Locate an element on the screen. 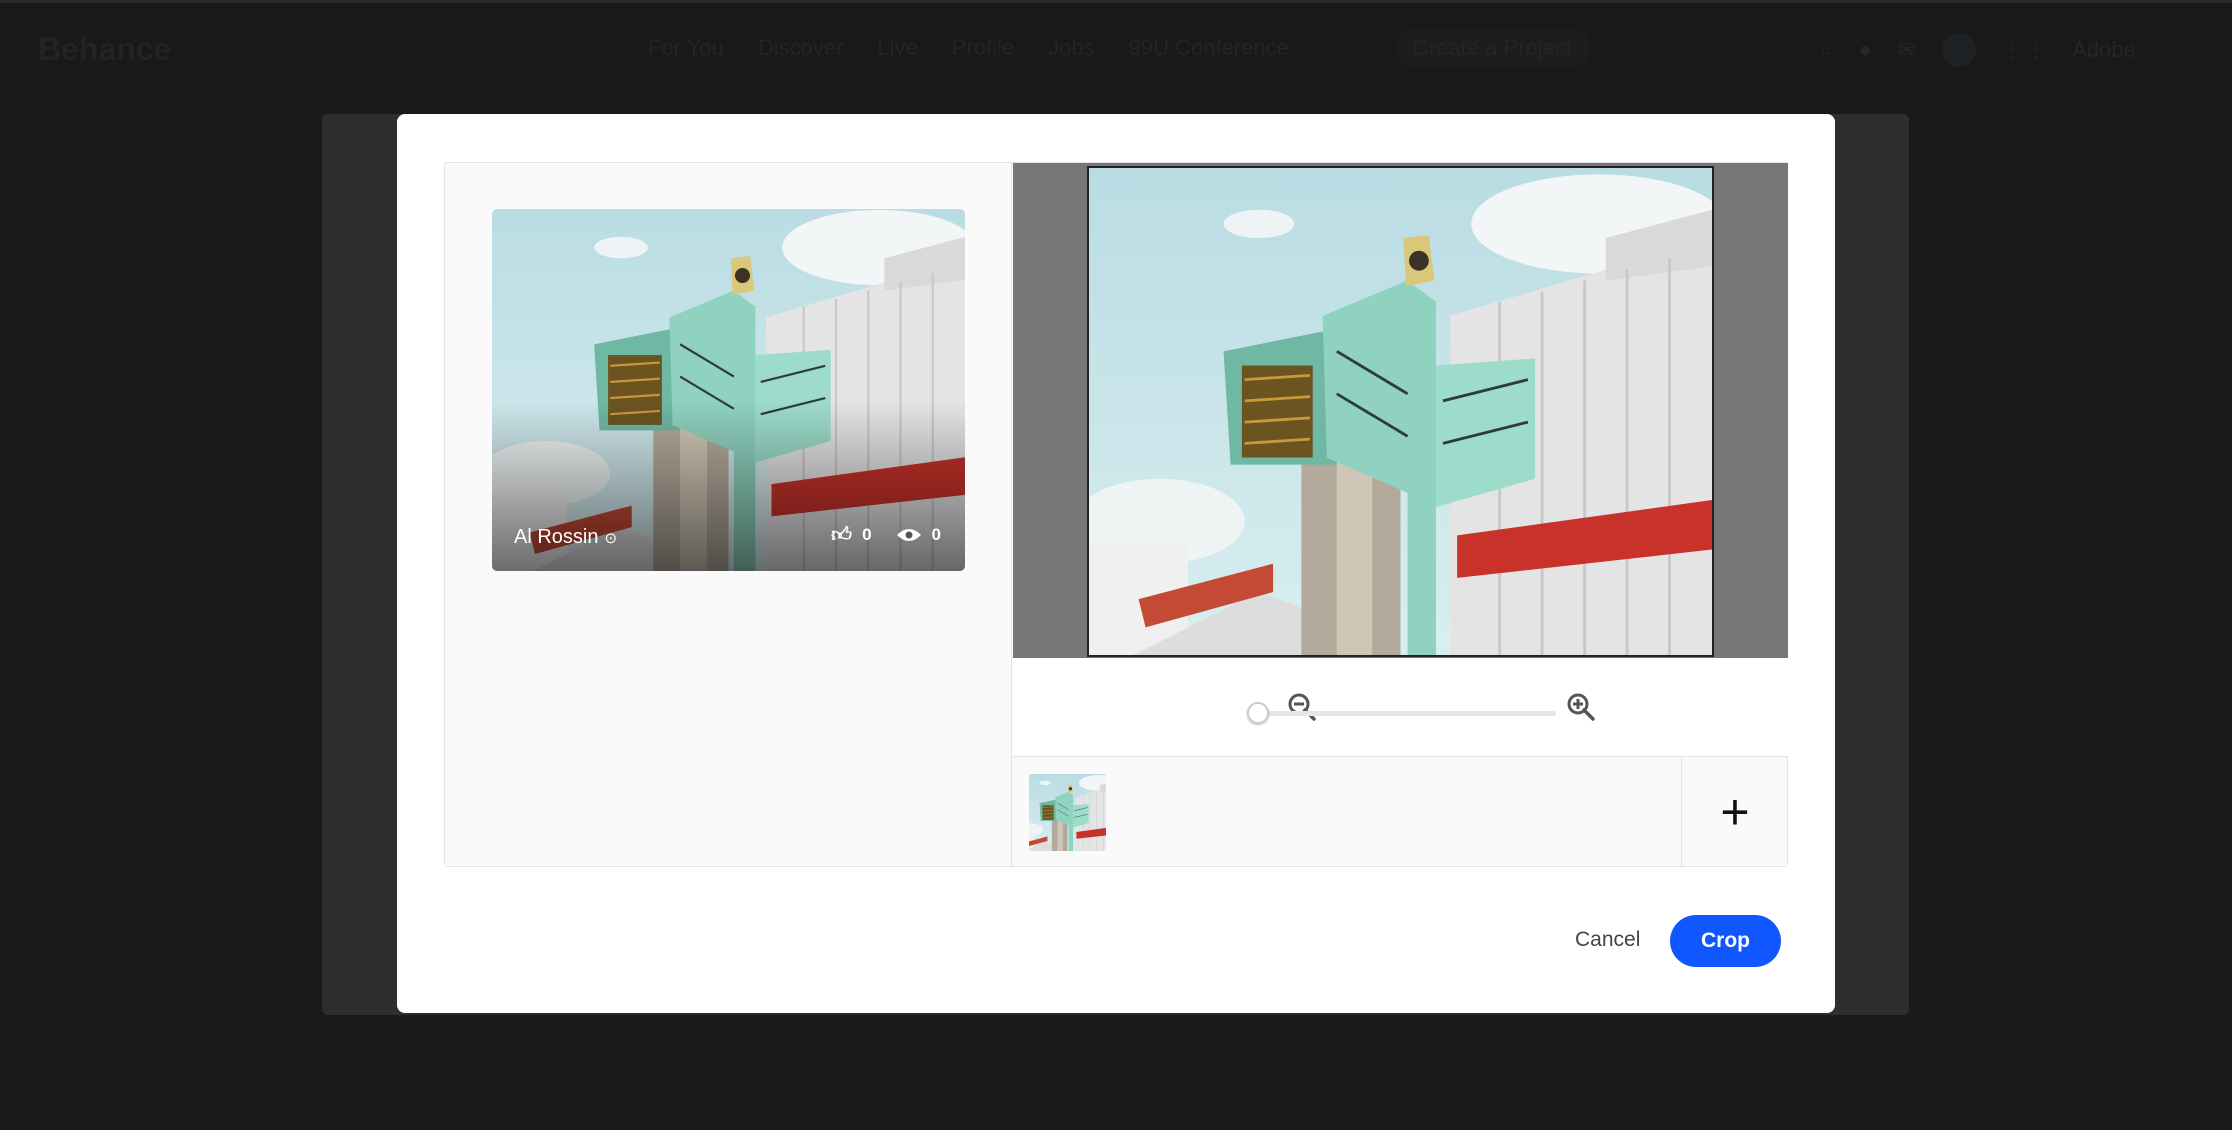 The width and height of the screenshot is (2232, 1130). thumbnail-image is located at coordinates (1067, 812).